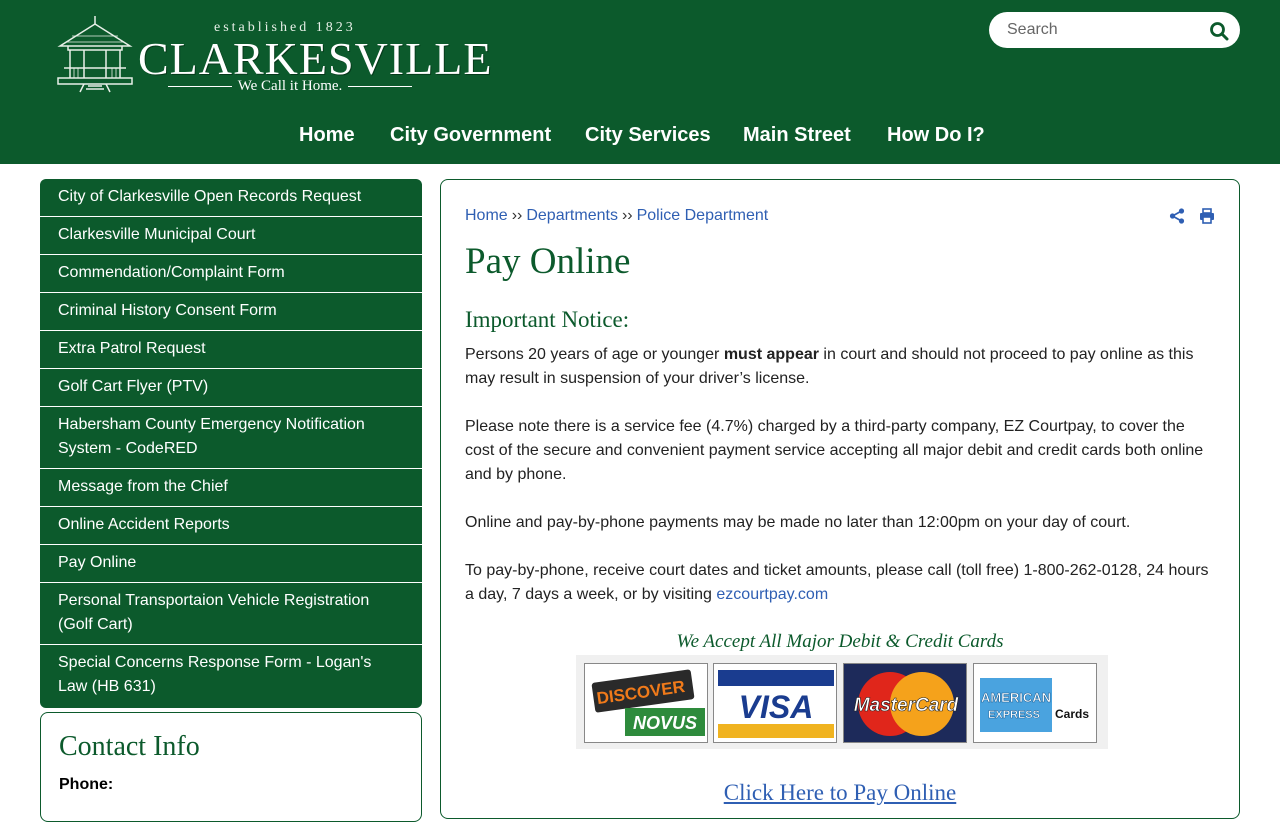  Describe the element at coordinates (231, 564) in the screenshot. I see `sidebar-item-pay-online: Pay Online` at that location.